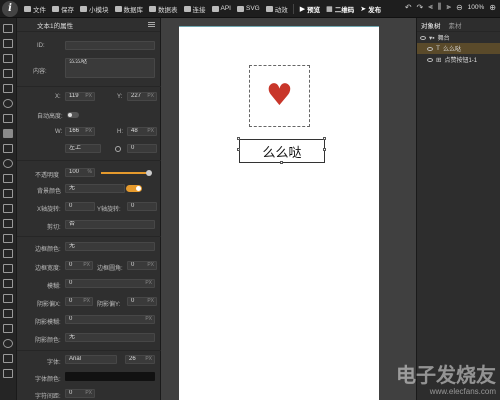 This screenshot has width=500, height=400. Describe the element at coordinates (446, 377) in the screenshot. I see `watermark: 电子发烧友 www.elecfans.com` at that location.